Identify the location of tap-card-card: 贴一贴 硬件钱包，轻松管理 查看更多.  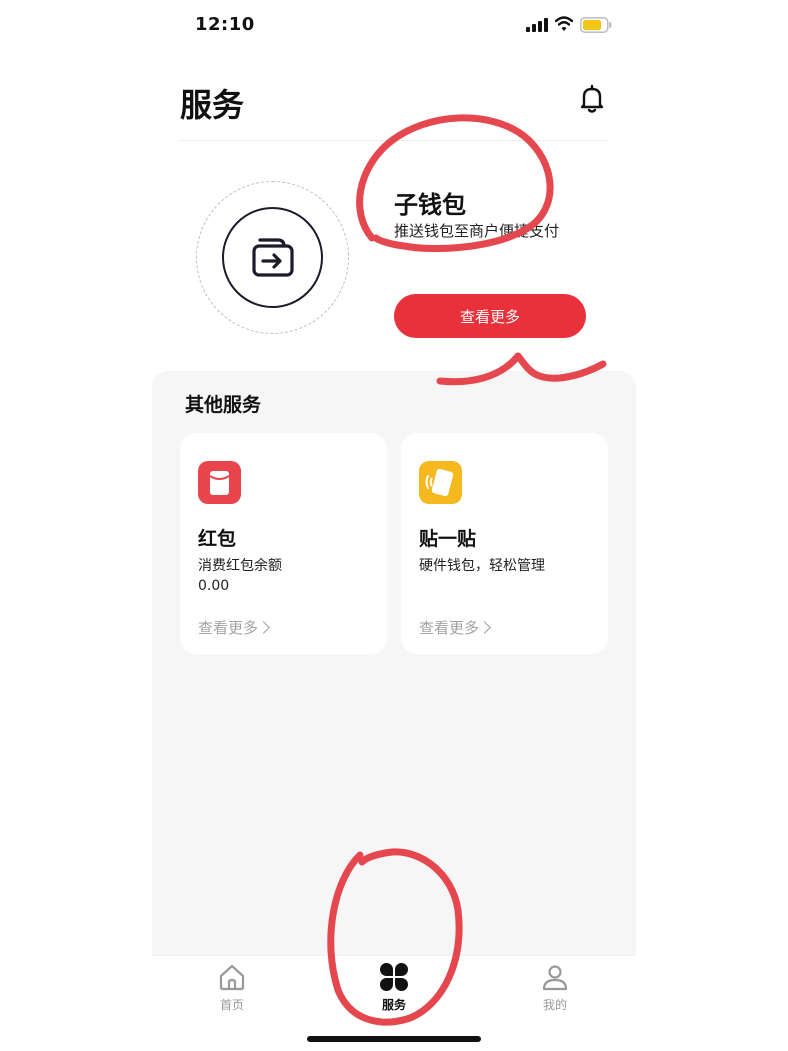
(504, 543).